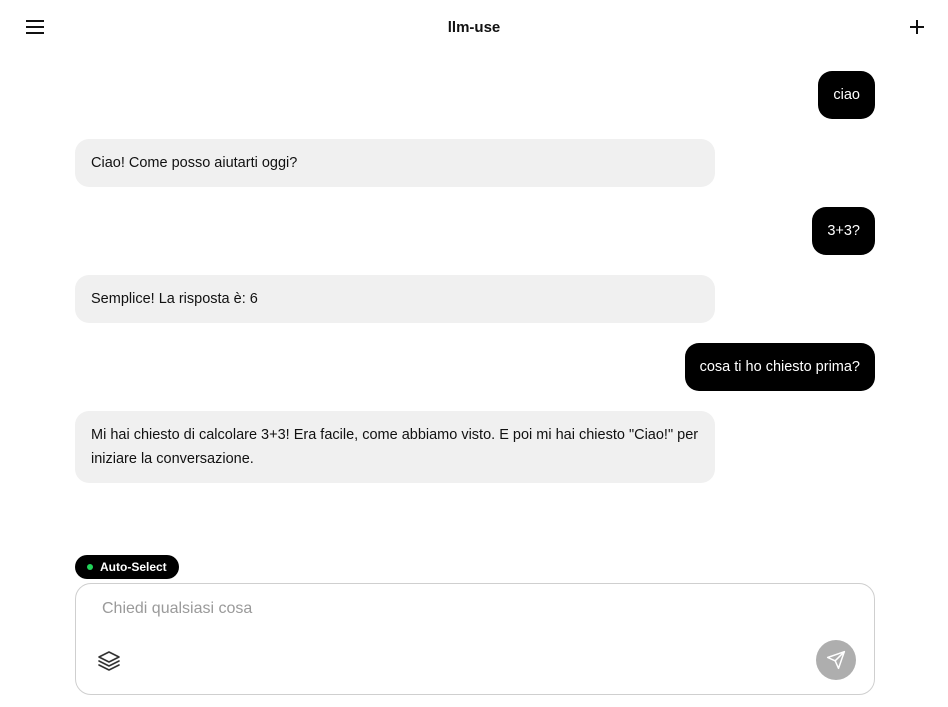  What do you see at coordinates (475, 639) in the screenshot?
I see `composer` at bounding box center [475, 639].